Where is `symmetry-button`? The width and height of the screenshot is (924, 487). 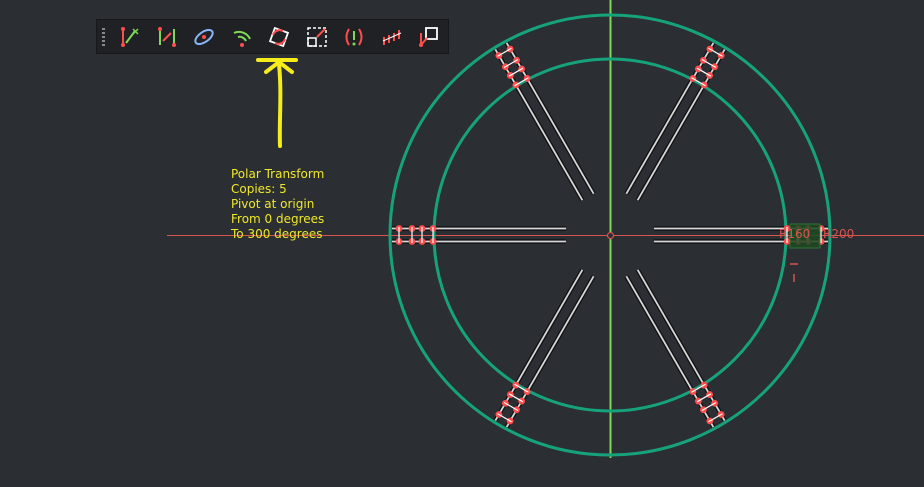 symmetry-button is located at coordinates (354, 37).